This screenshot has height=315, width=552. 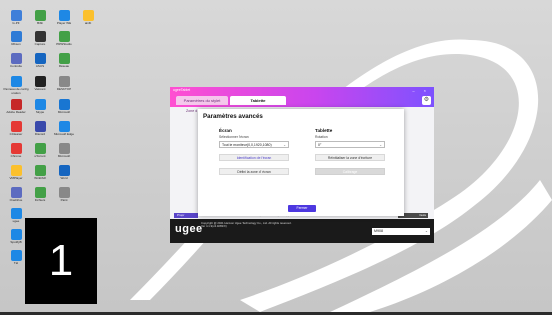 What do you see at coordinates (64, 39) in the screenshot?
I see `desktop-icon: PRWStudio` at bounding box center [64, 39].